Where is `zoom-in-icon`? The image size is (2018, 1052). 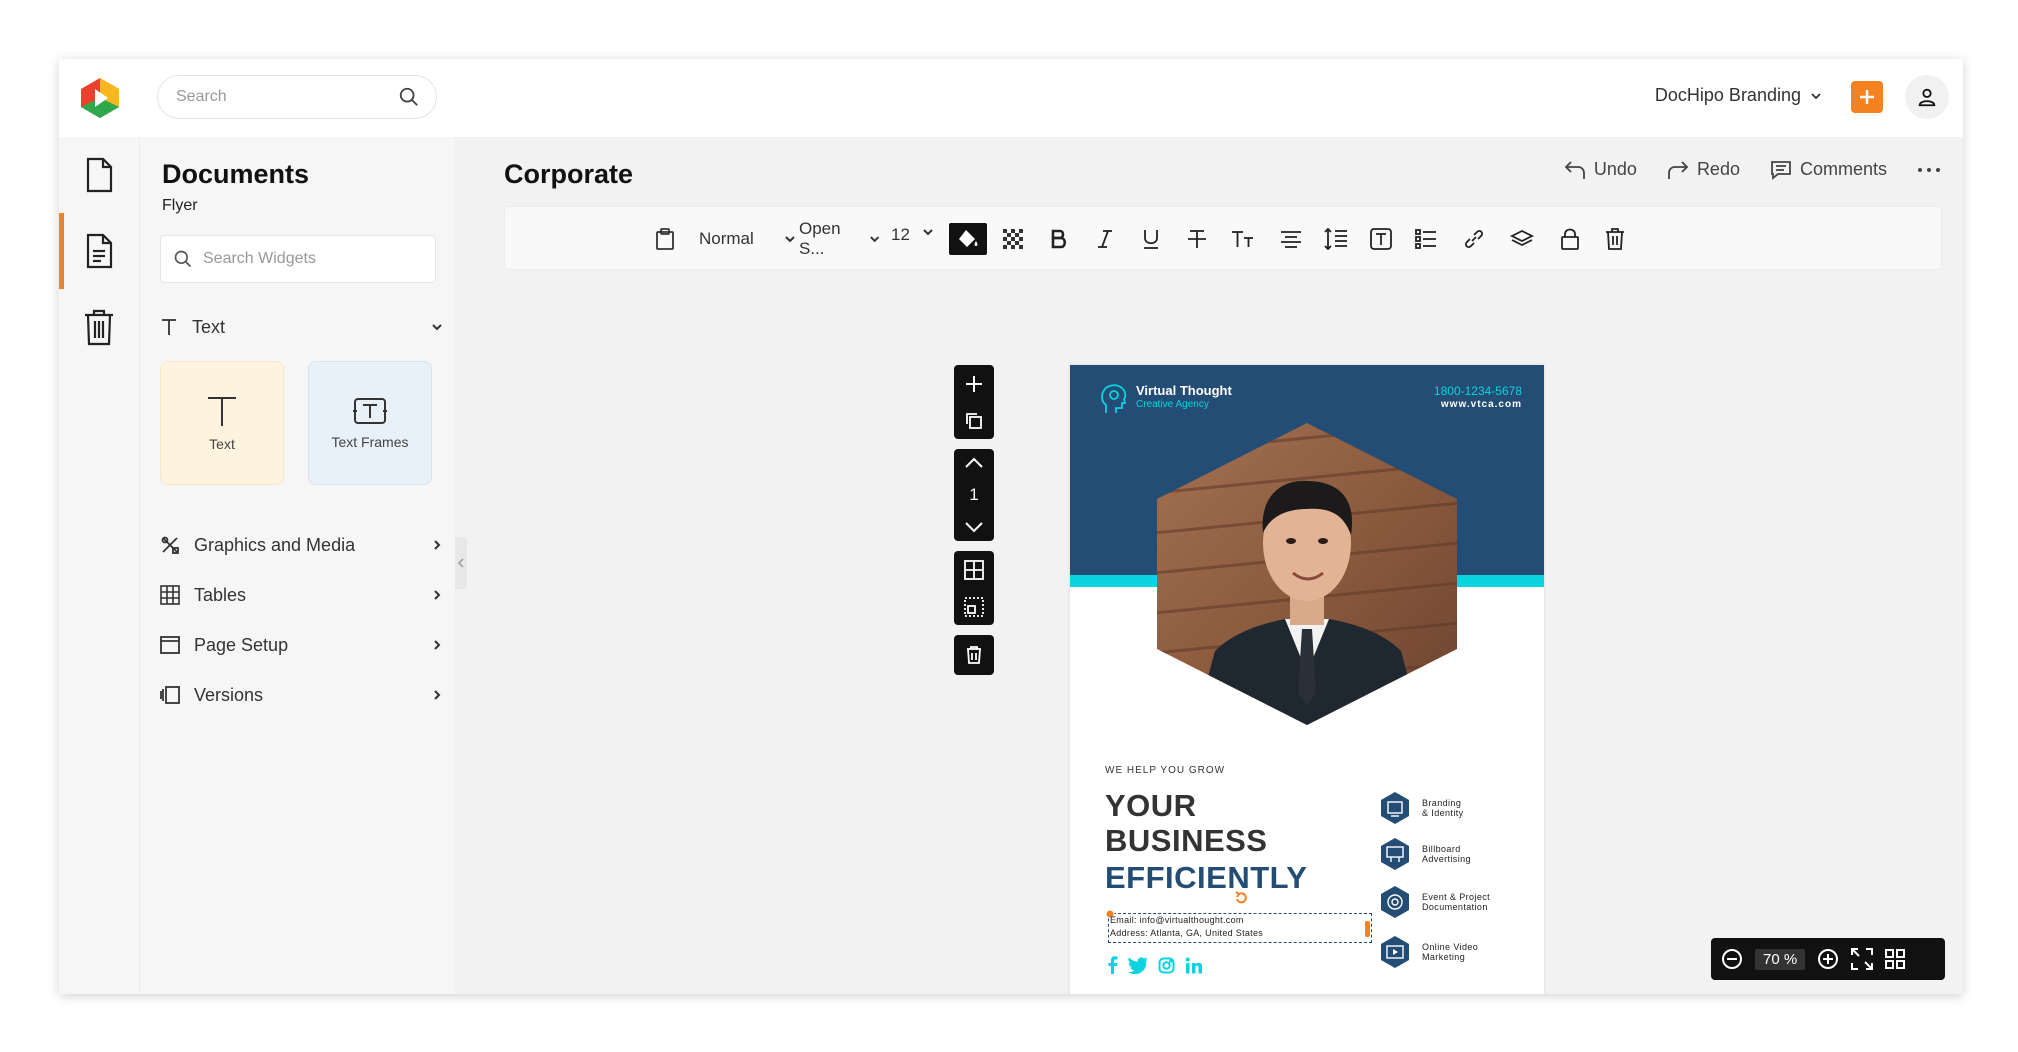
zoom-in-icon is located at coordinates (1828, 959).